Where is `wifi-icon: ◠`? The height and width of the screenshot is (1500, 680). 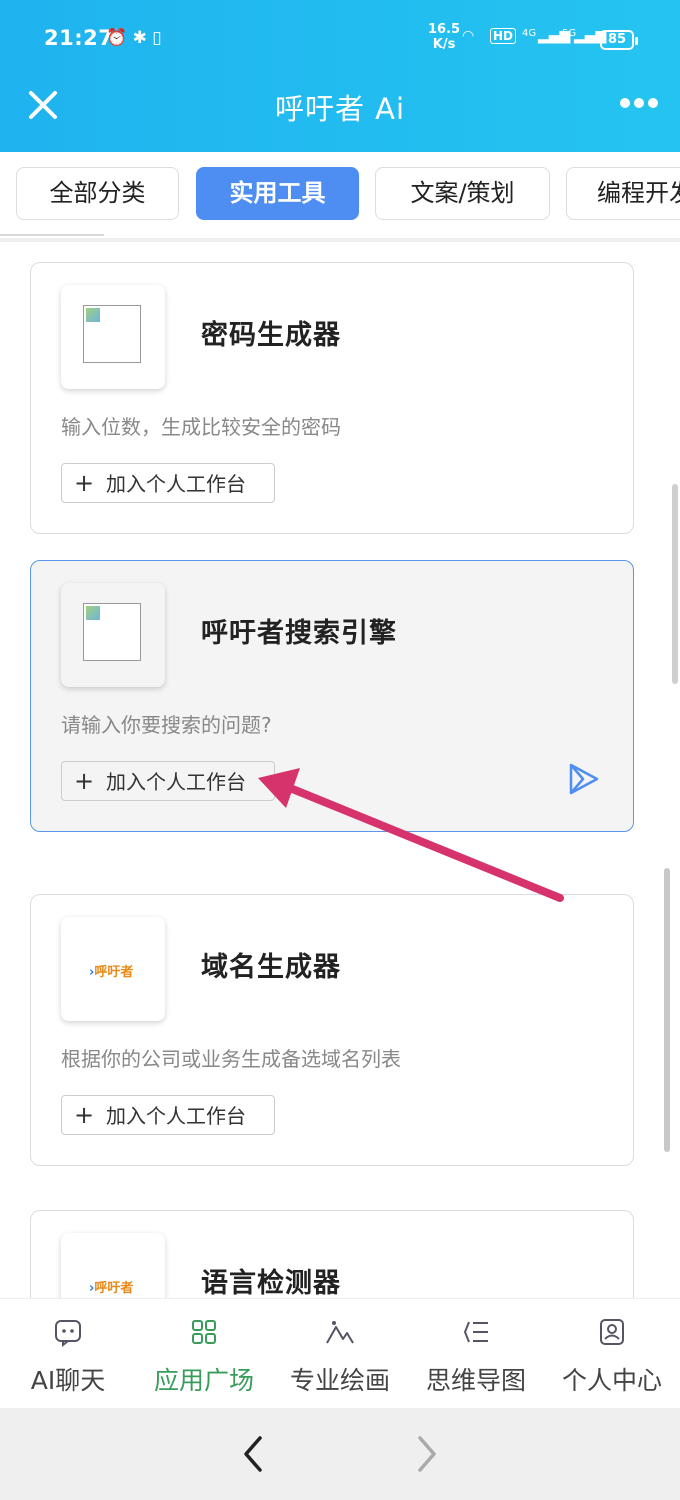
wifi-icon: ◠ is located at coordinates (468, 36).